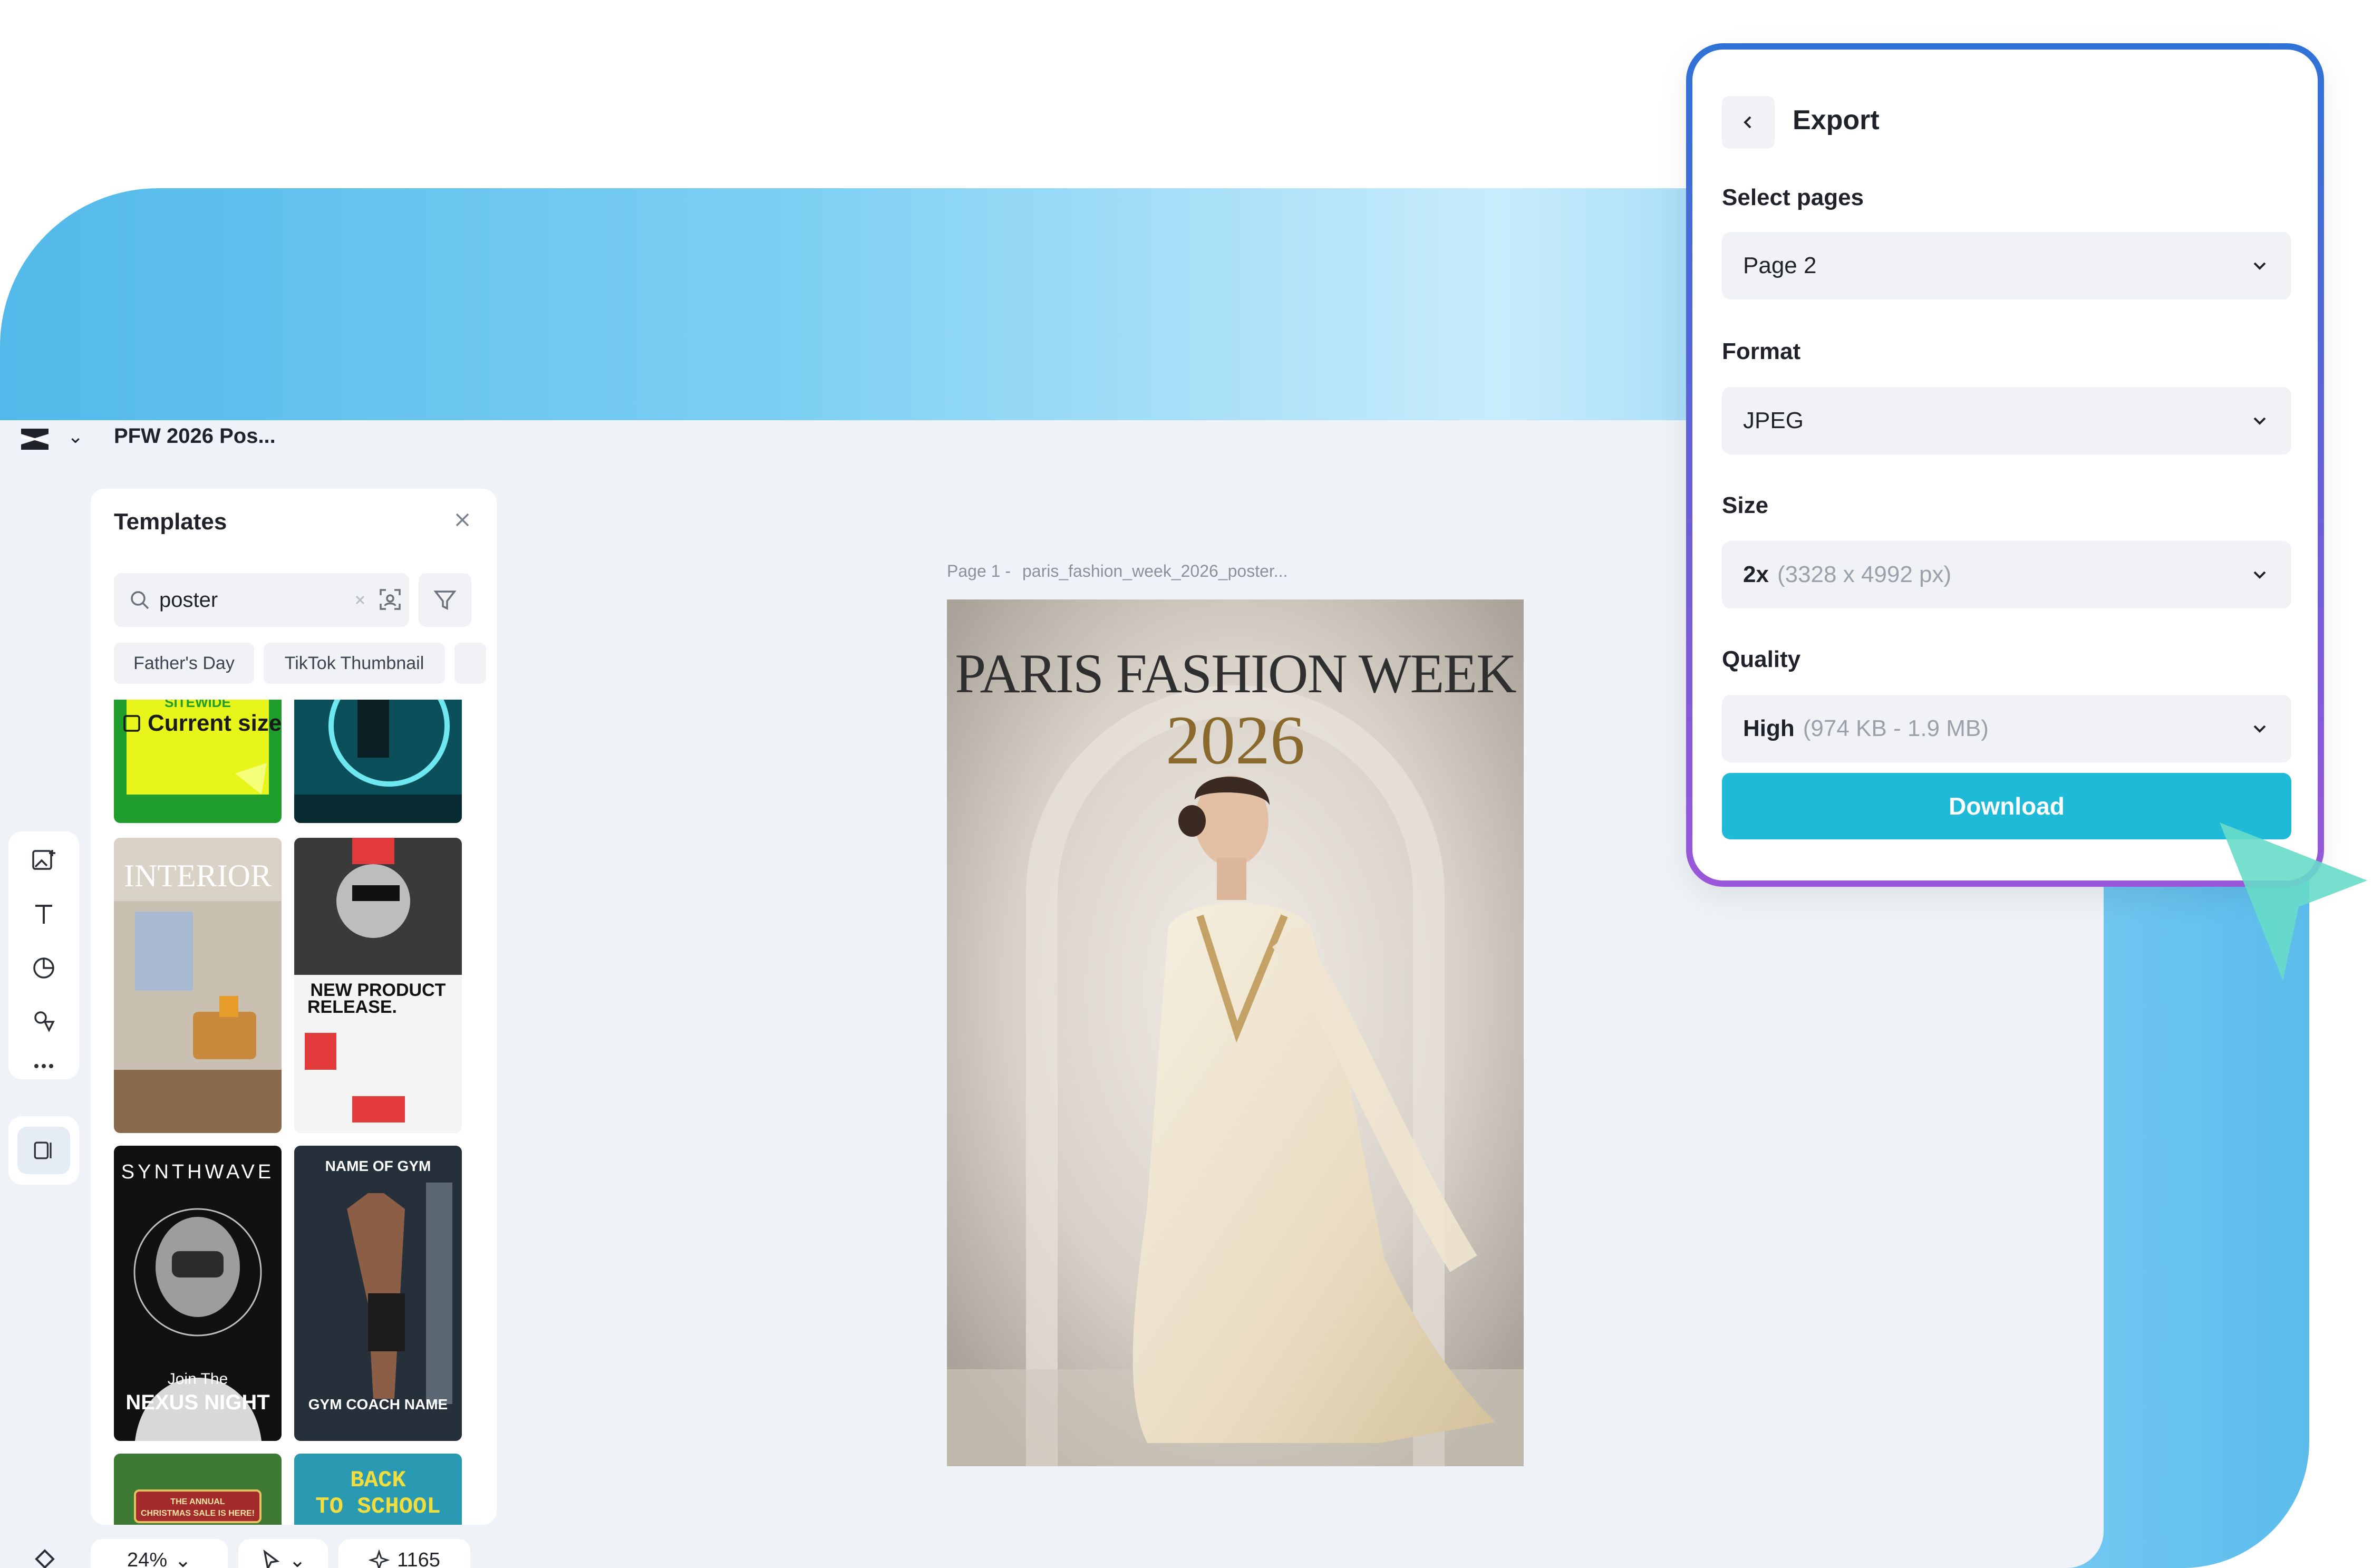 The image size is (2372, 1568). Describe the element at coordinates (2006, 265) in the screenshot. I see `select-pages-dropdown: Page 2` at that location.